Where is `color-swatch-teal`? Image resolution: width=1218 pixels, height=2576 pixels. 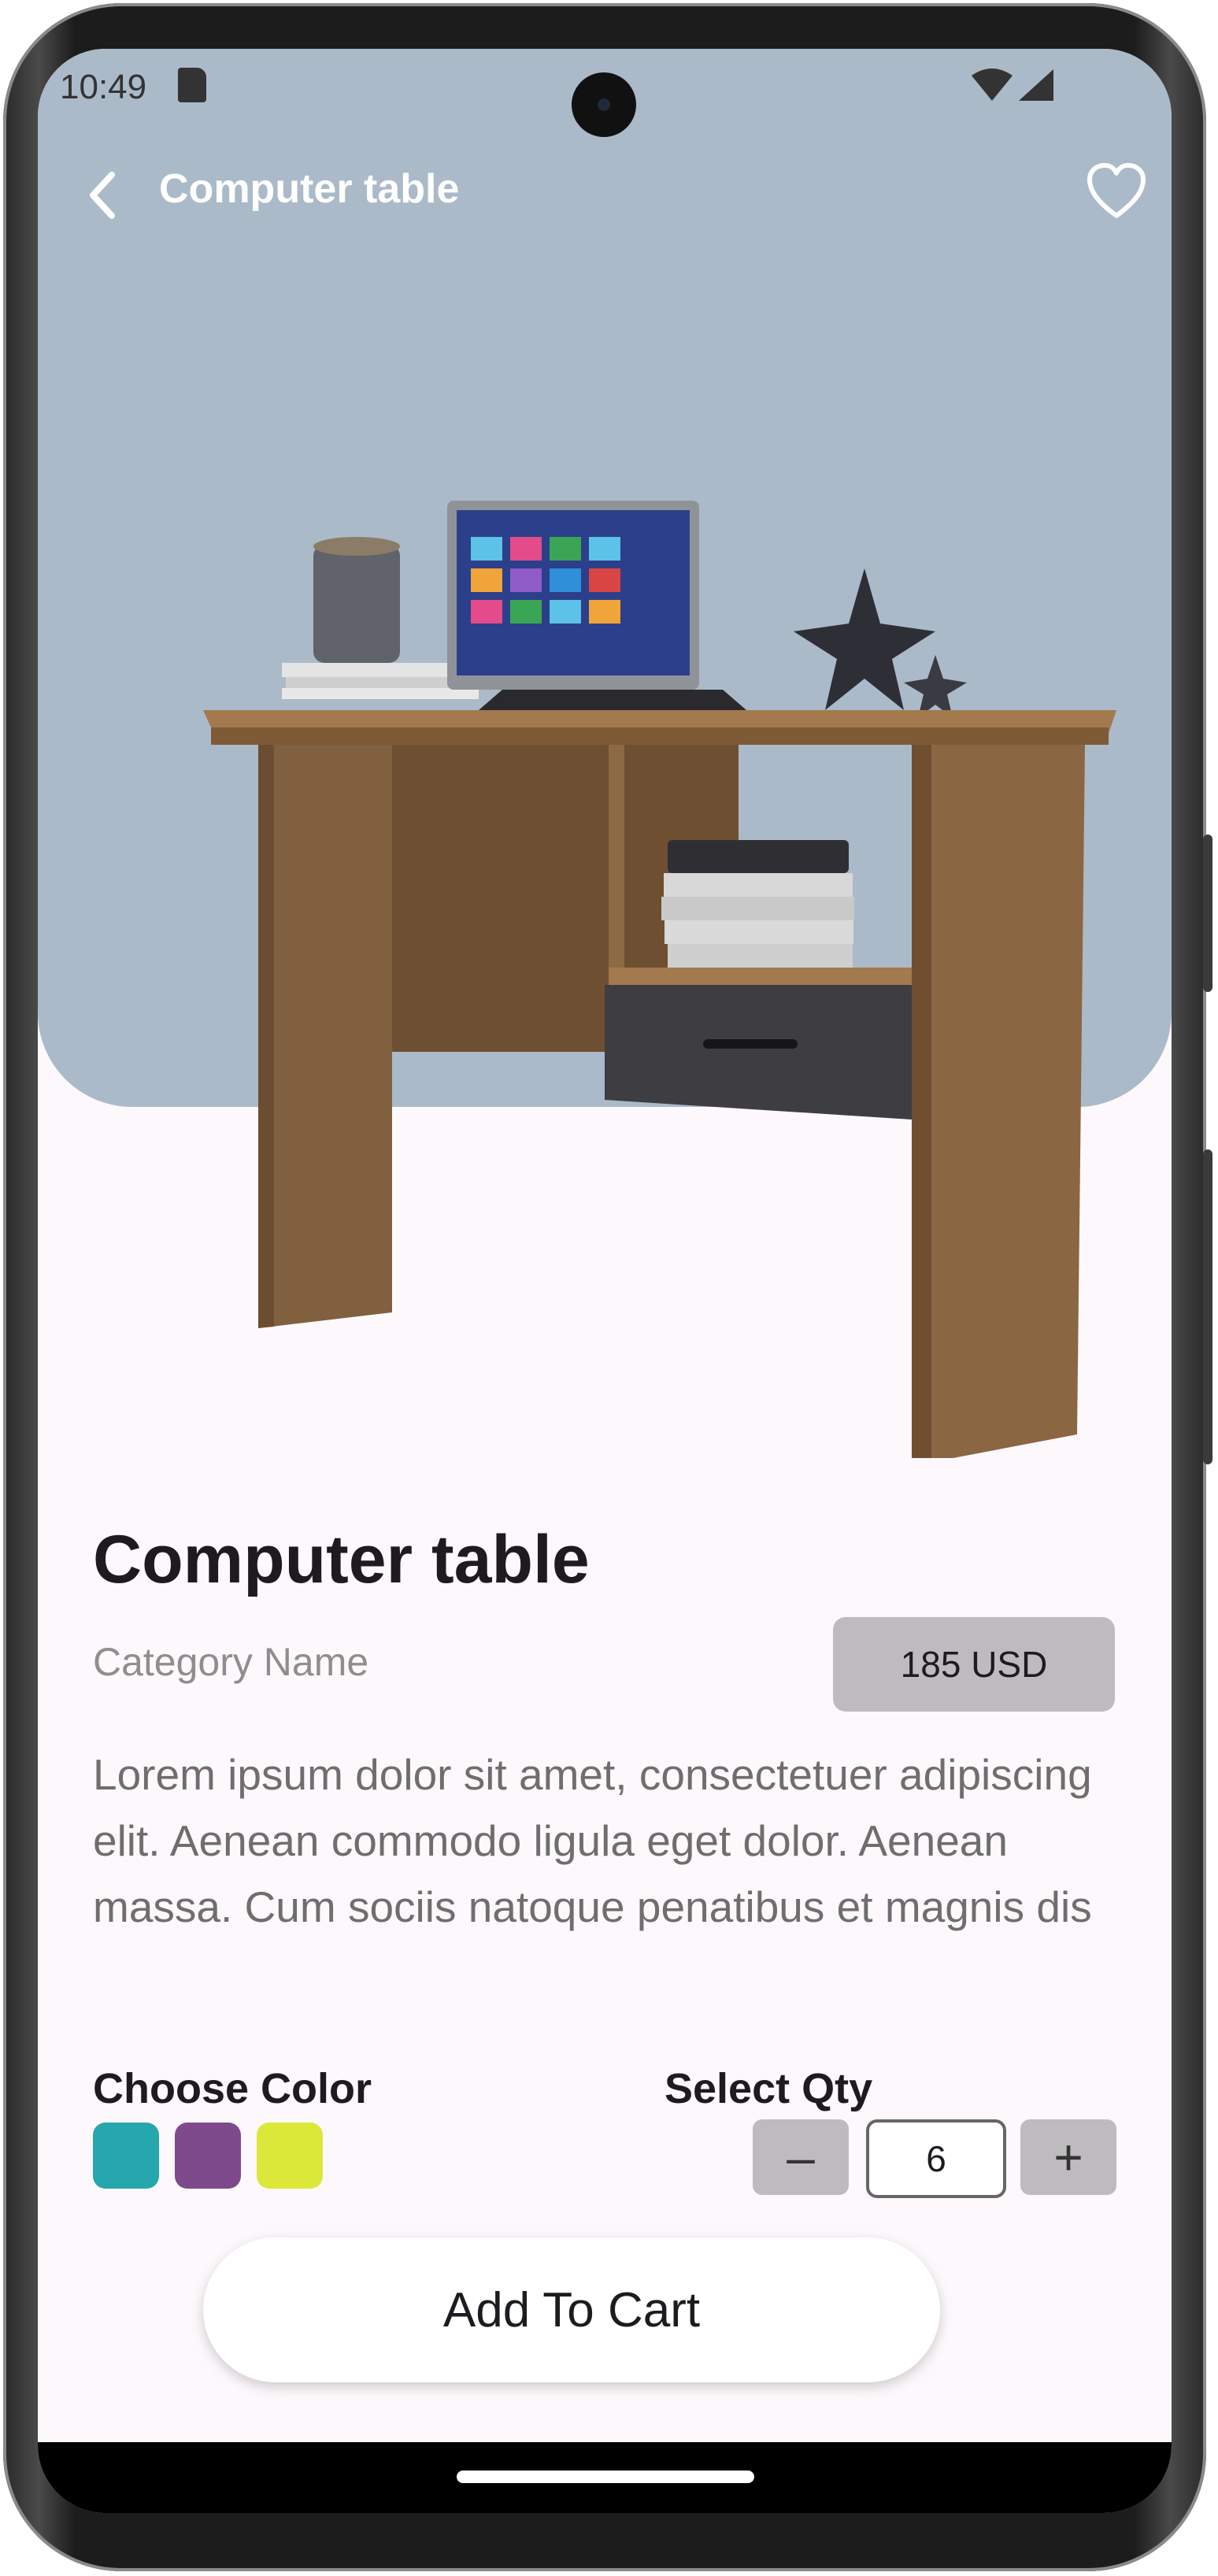 color-swatch-teal is located at coordinates (126, 2156).